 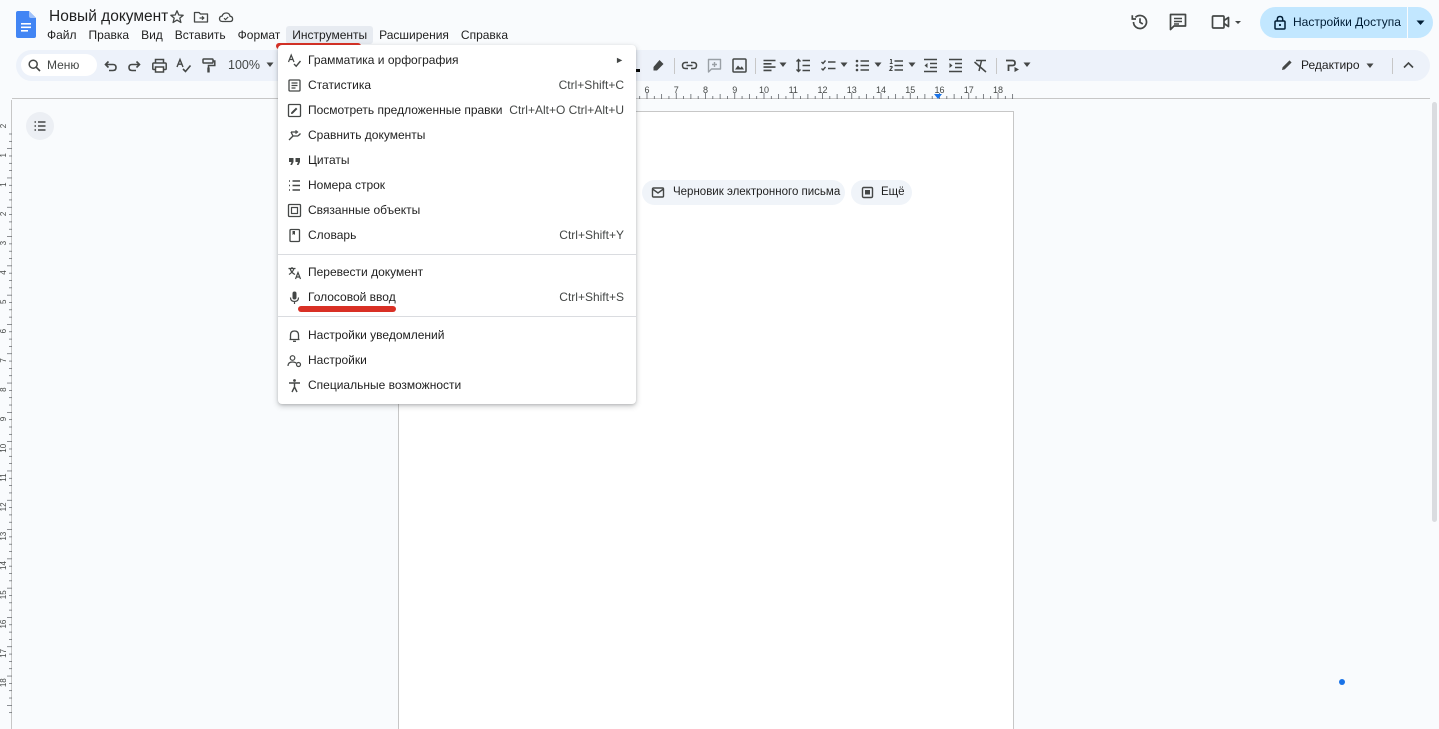 I want to click on search-menus-box: Меню, so click(x=59, y=65).